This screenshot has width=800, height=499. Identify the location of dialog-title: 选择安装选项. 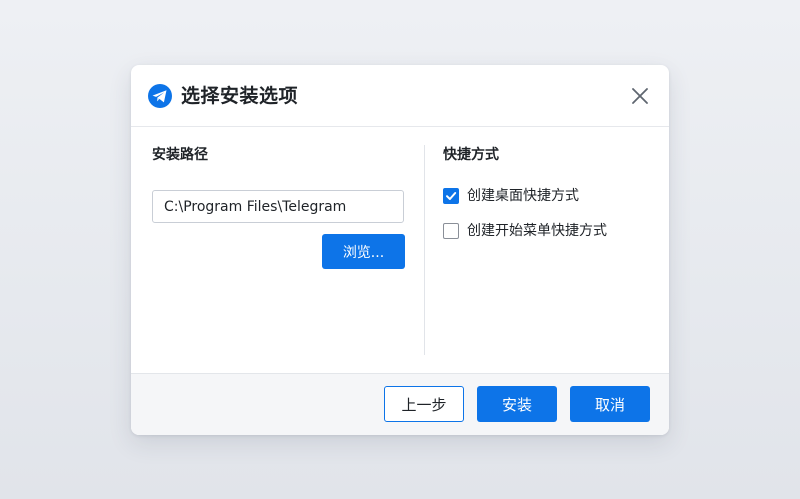
(240, 96).